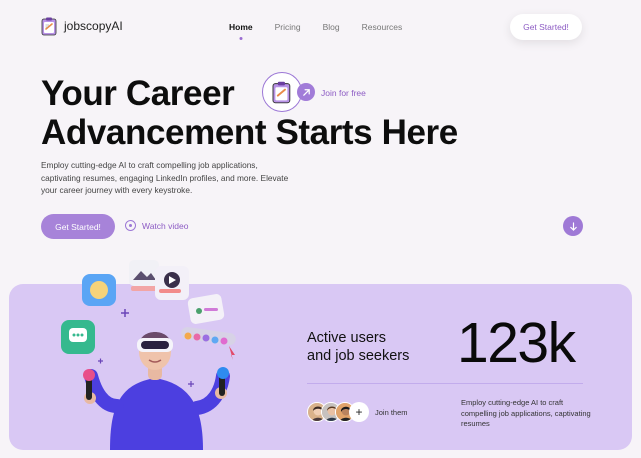  Describe the element at coordinates (306, 92) in the screenshot. I see `arrow-up-right-icon` at that location.